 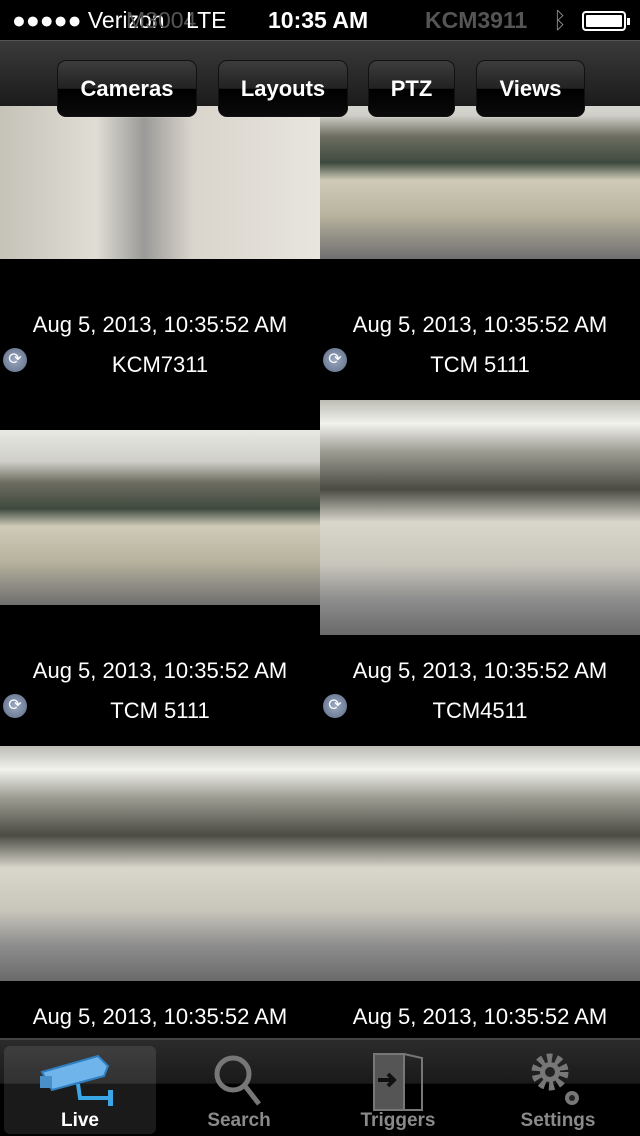 What do you see at coordinates (411, 88) in the screenshot?
I see `ptz-button: PTZ` at bounding box center [411, 88].